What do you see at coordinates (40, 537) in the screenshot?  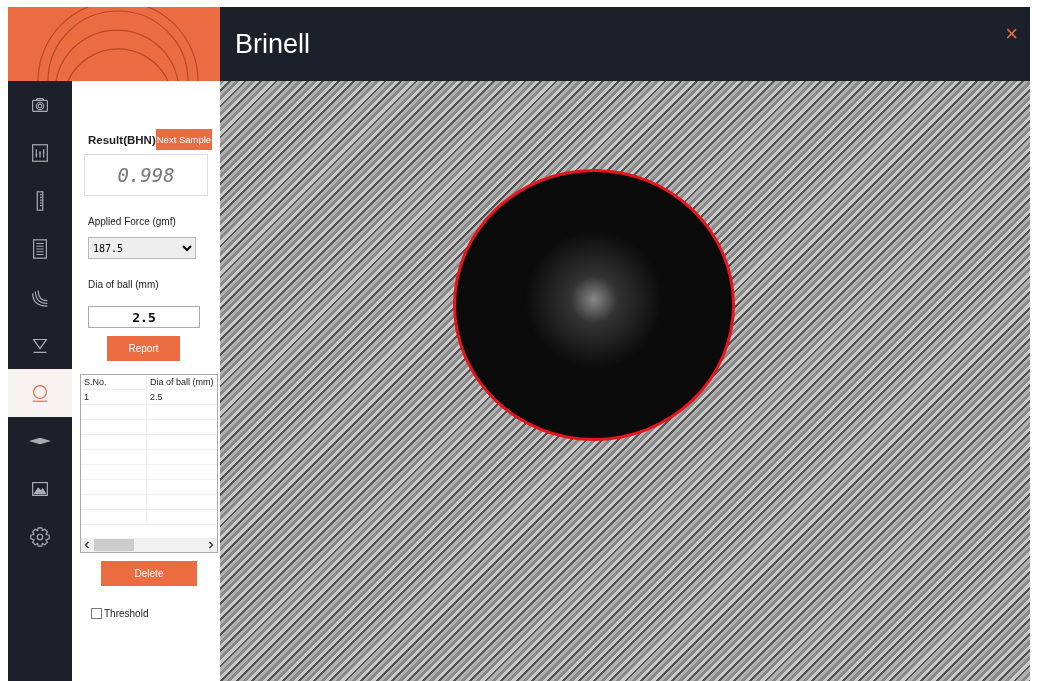 I see `settings-icon` at bounding box center [40, 537].